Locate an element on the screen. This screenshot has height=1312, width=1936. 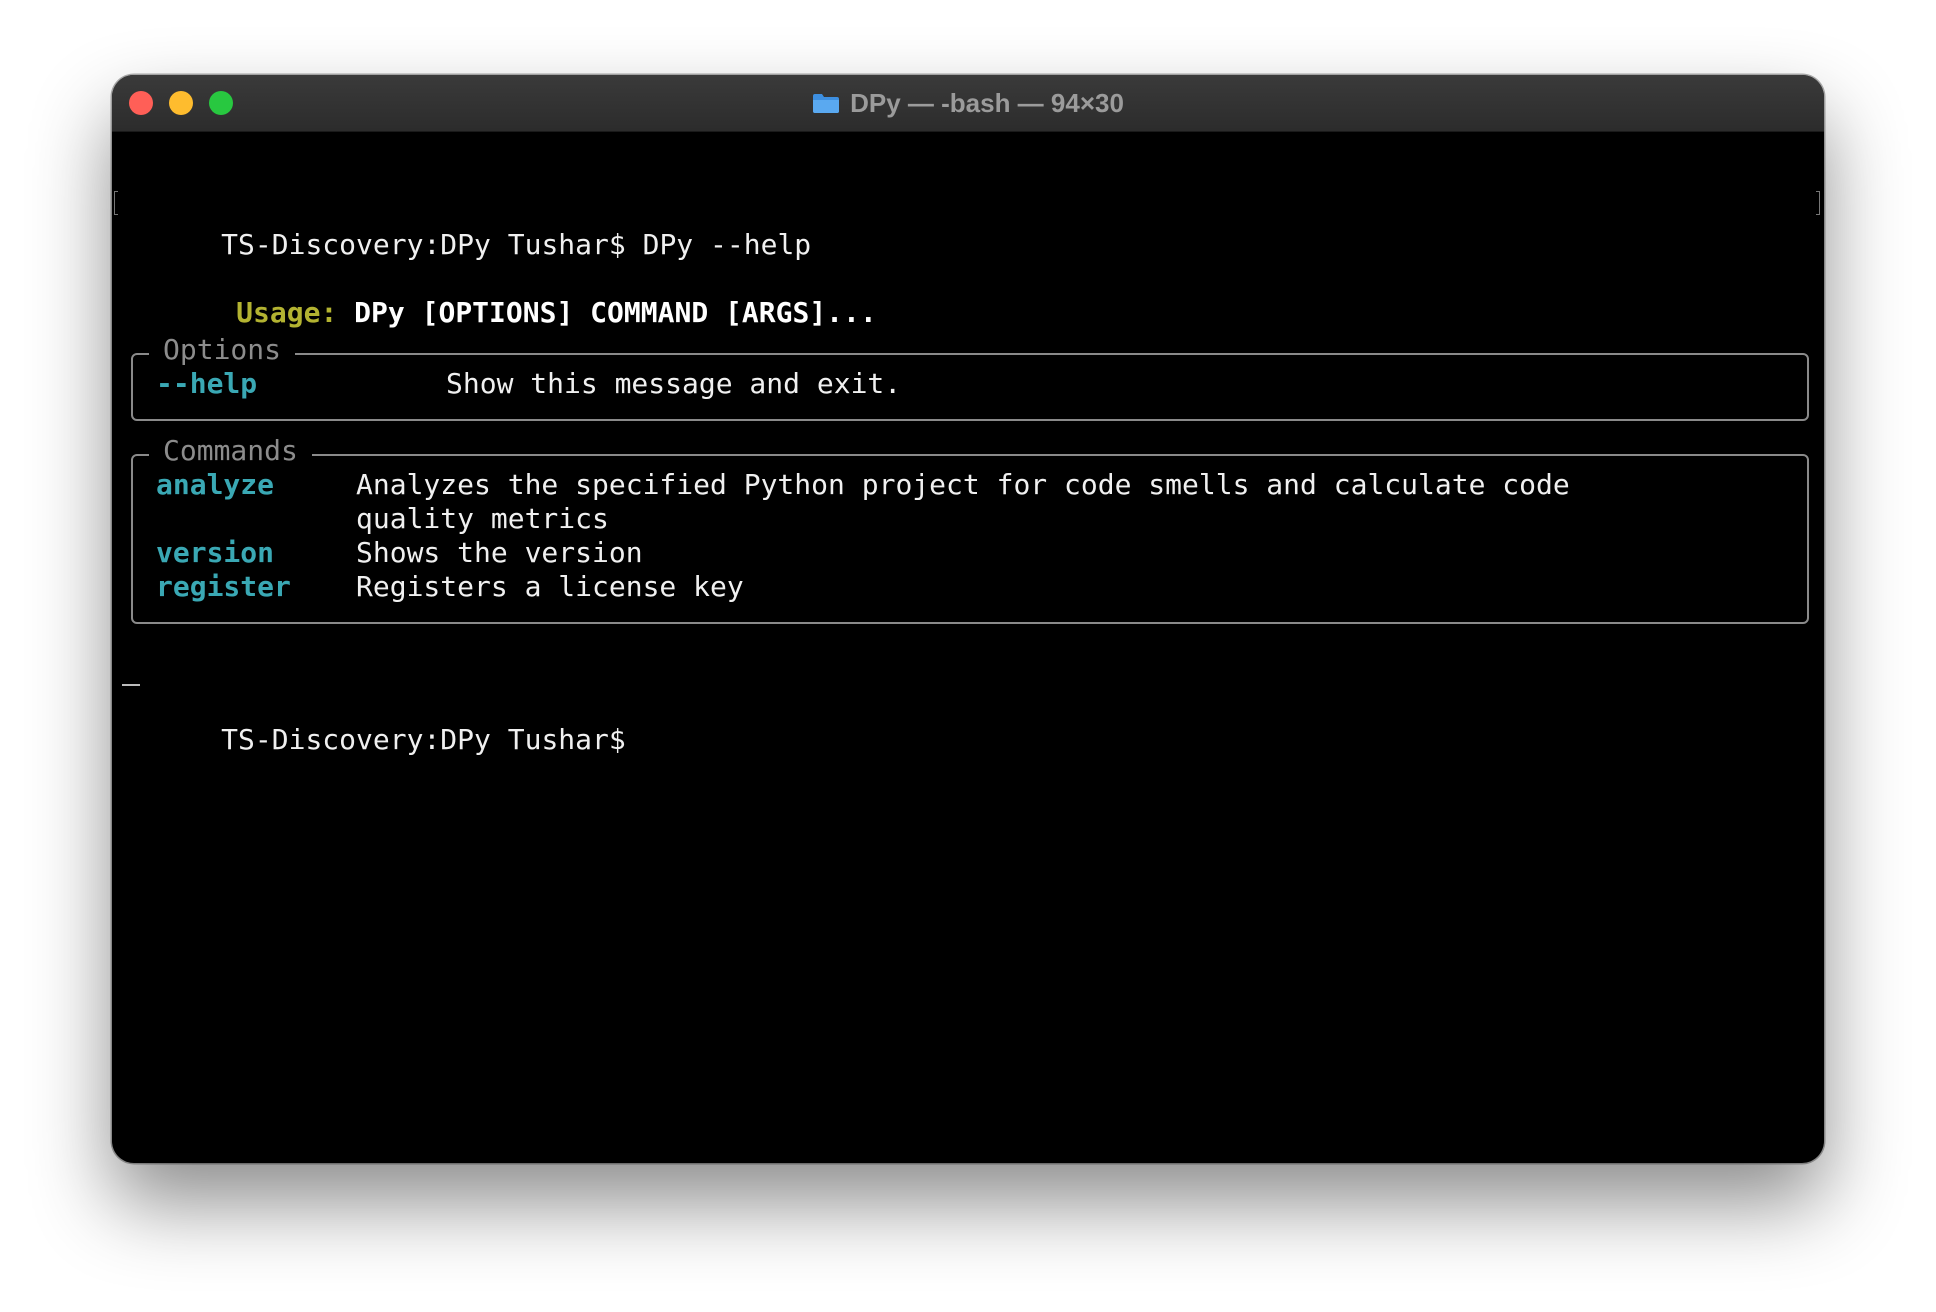
command-register-name: register is located at coordinates (223, 586).